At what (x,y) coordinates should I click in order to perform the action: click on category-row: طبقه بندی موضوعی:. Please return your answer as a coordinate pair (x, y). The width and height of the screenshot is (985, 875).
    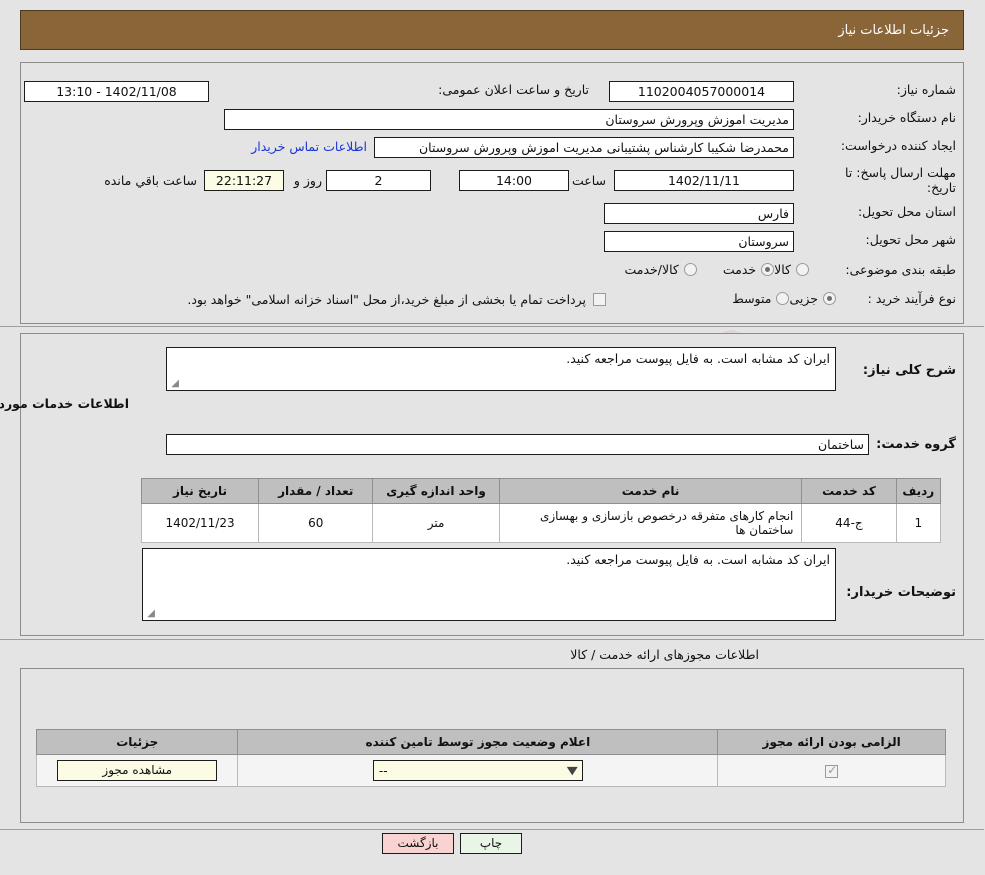
    Looking at the image, I should click on (901, 269).